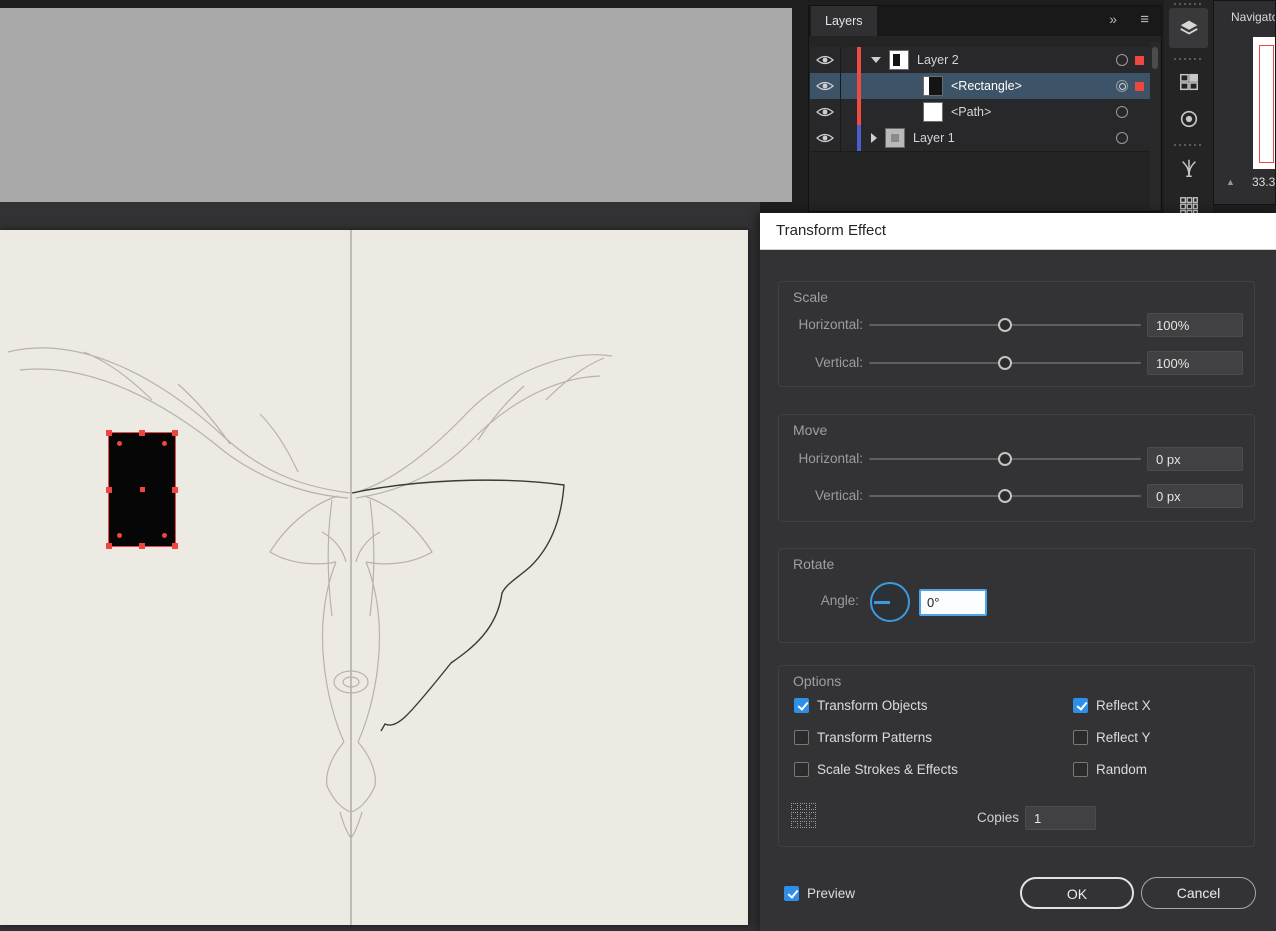 The image size is (1276, 931). I want to click on handle-bottom-left, so click(109, 546).